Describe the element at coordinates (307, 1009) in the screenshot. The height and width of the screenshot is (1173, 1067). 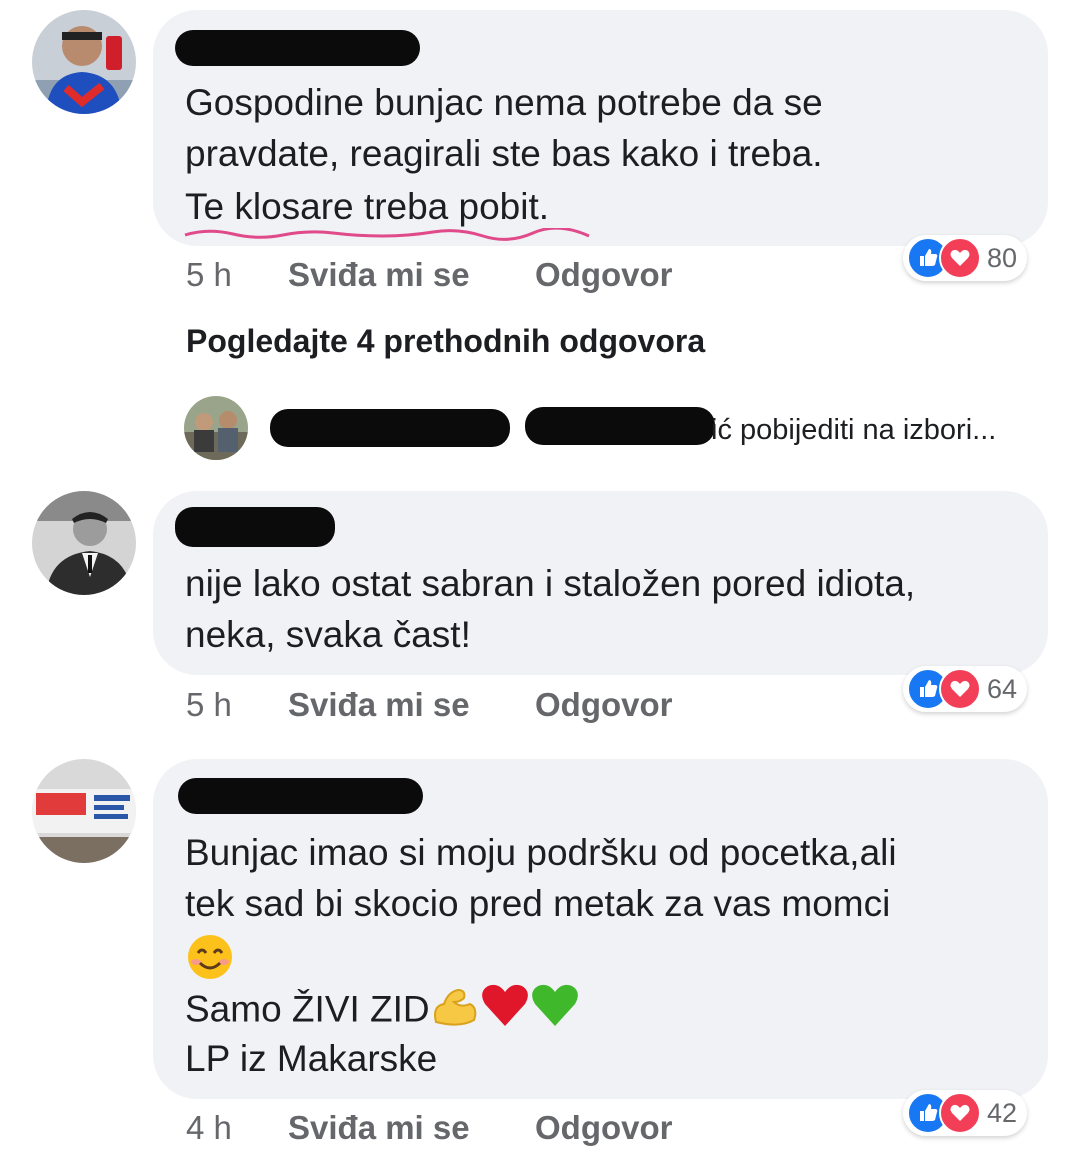
I see `comment-text-segment: Samo ŽIVI ZID` at that location.